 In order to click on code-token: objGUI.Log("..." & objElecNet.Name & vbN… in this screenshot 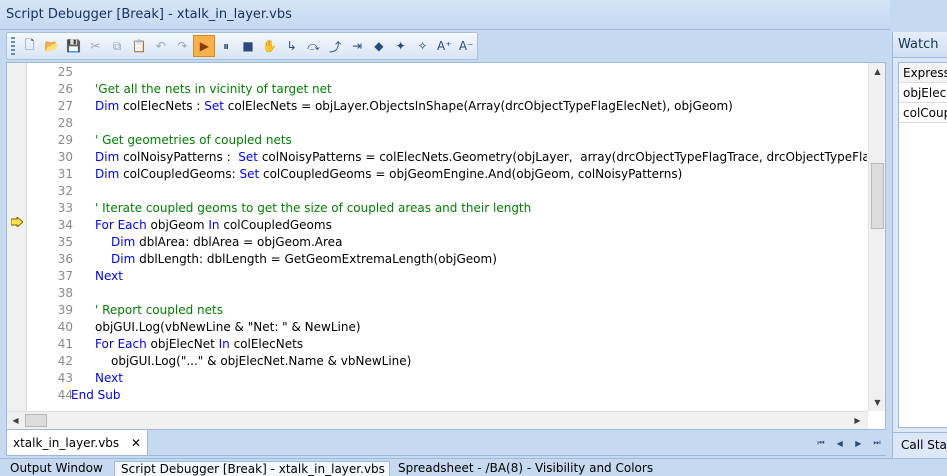, I will do `click(261, 361)`.